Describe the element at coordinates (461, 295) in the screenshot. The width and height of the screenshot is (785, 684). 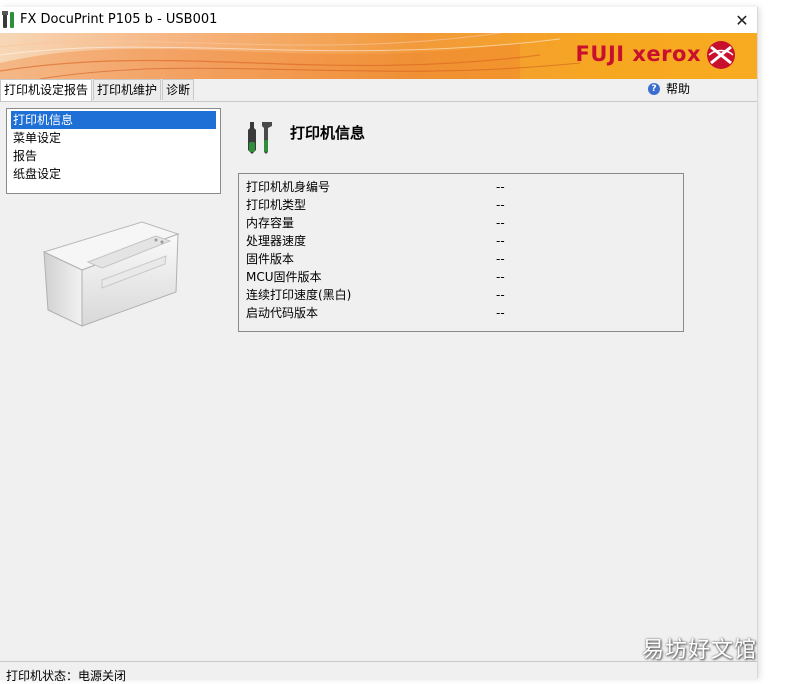
I see `info-row: 连续打印速度(黑白) --` at that location.